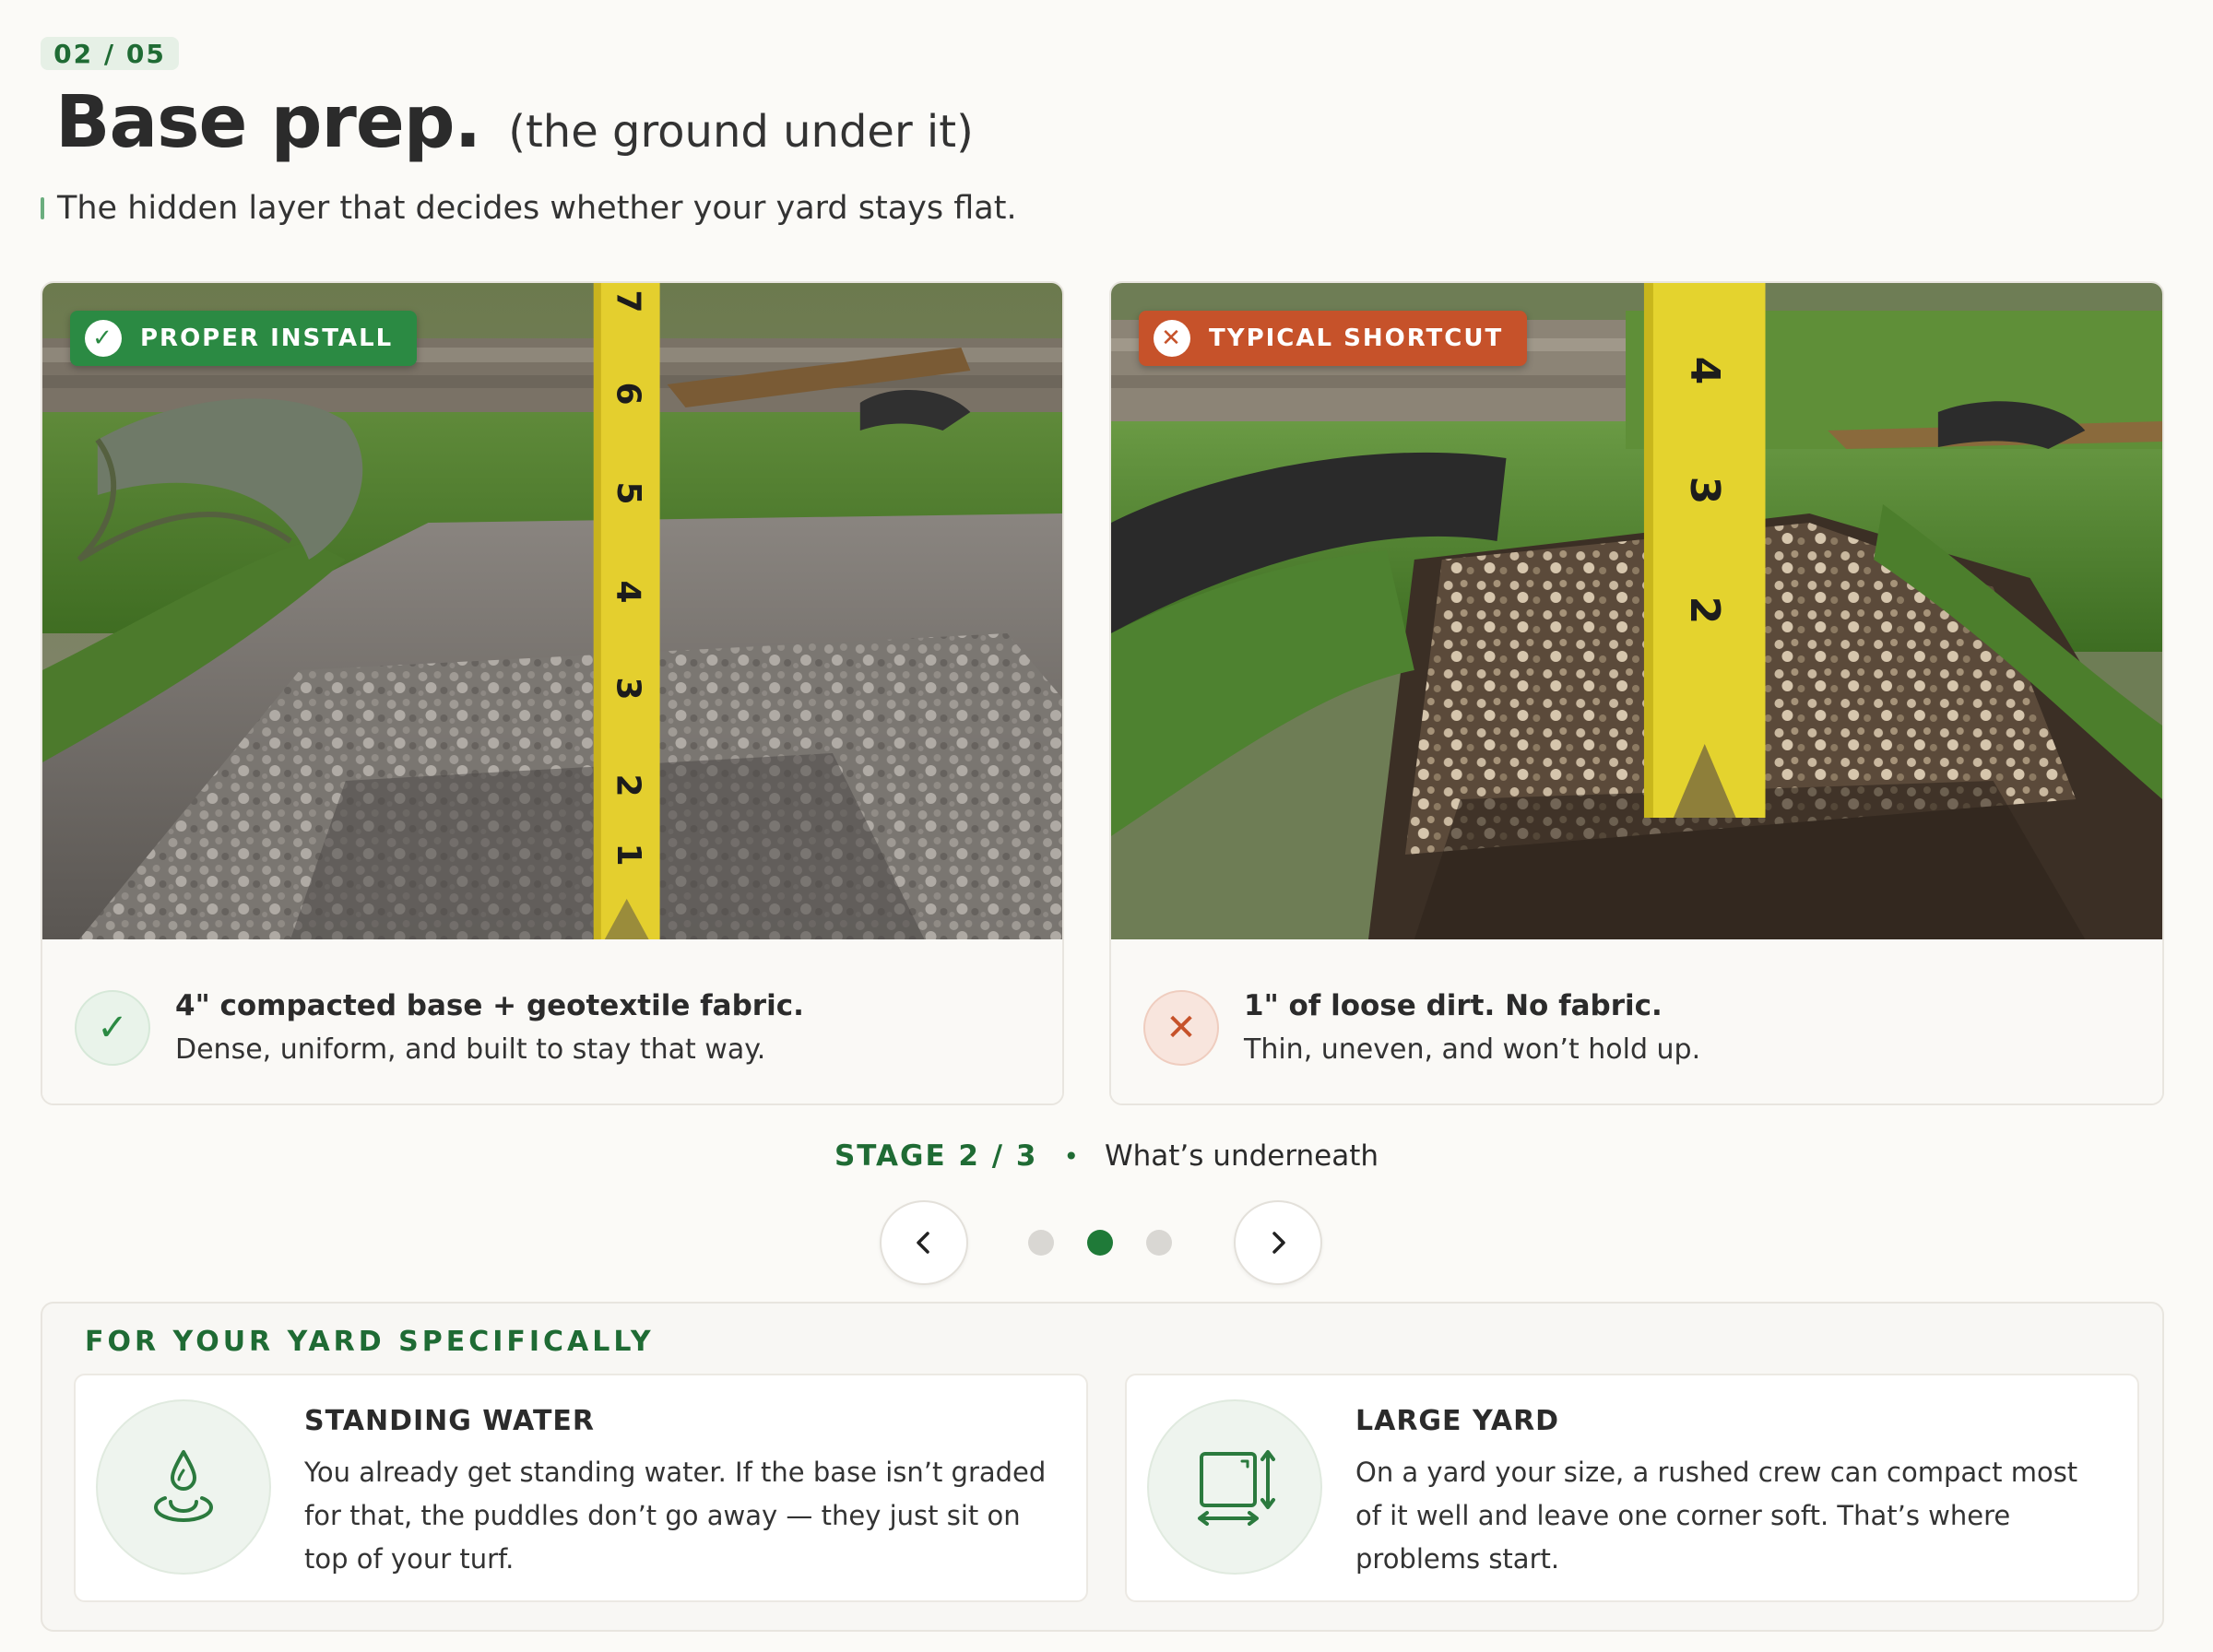 The width and height of the screenshot is (2213, 1652). What do you see at coordinates (449, 1421) in the screenshot?
I see `standing-water-heading: STANDING WATER` at bounding box center [449, 1421].